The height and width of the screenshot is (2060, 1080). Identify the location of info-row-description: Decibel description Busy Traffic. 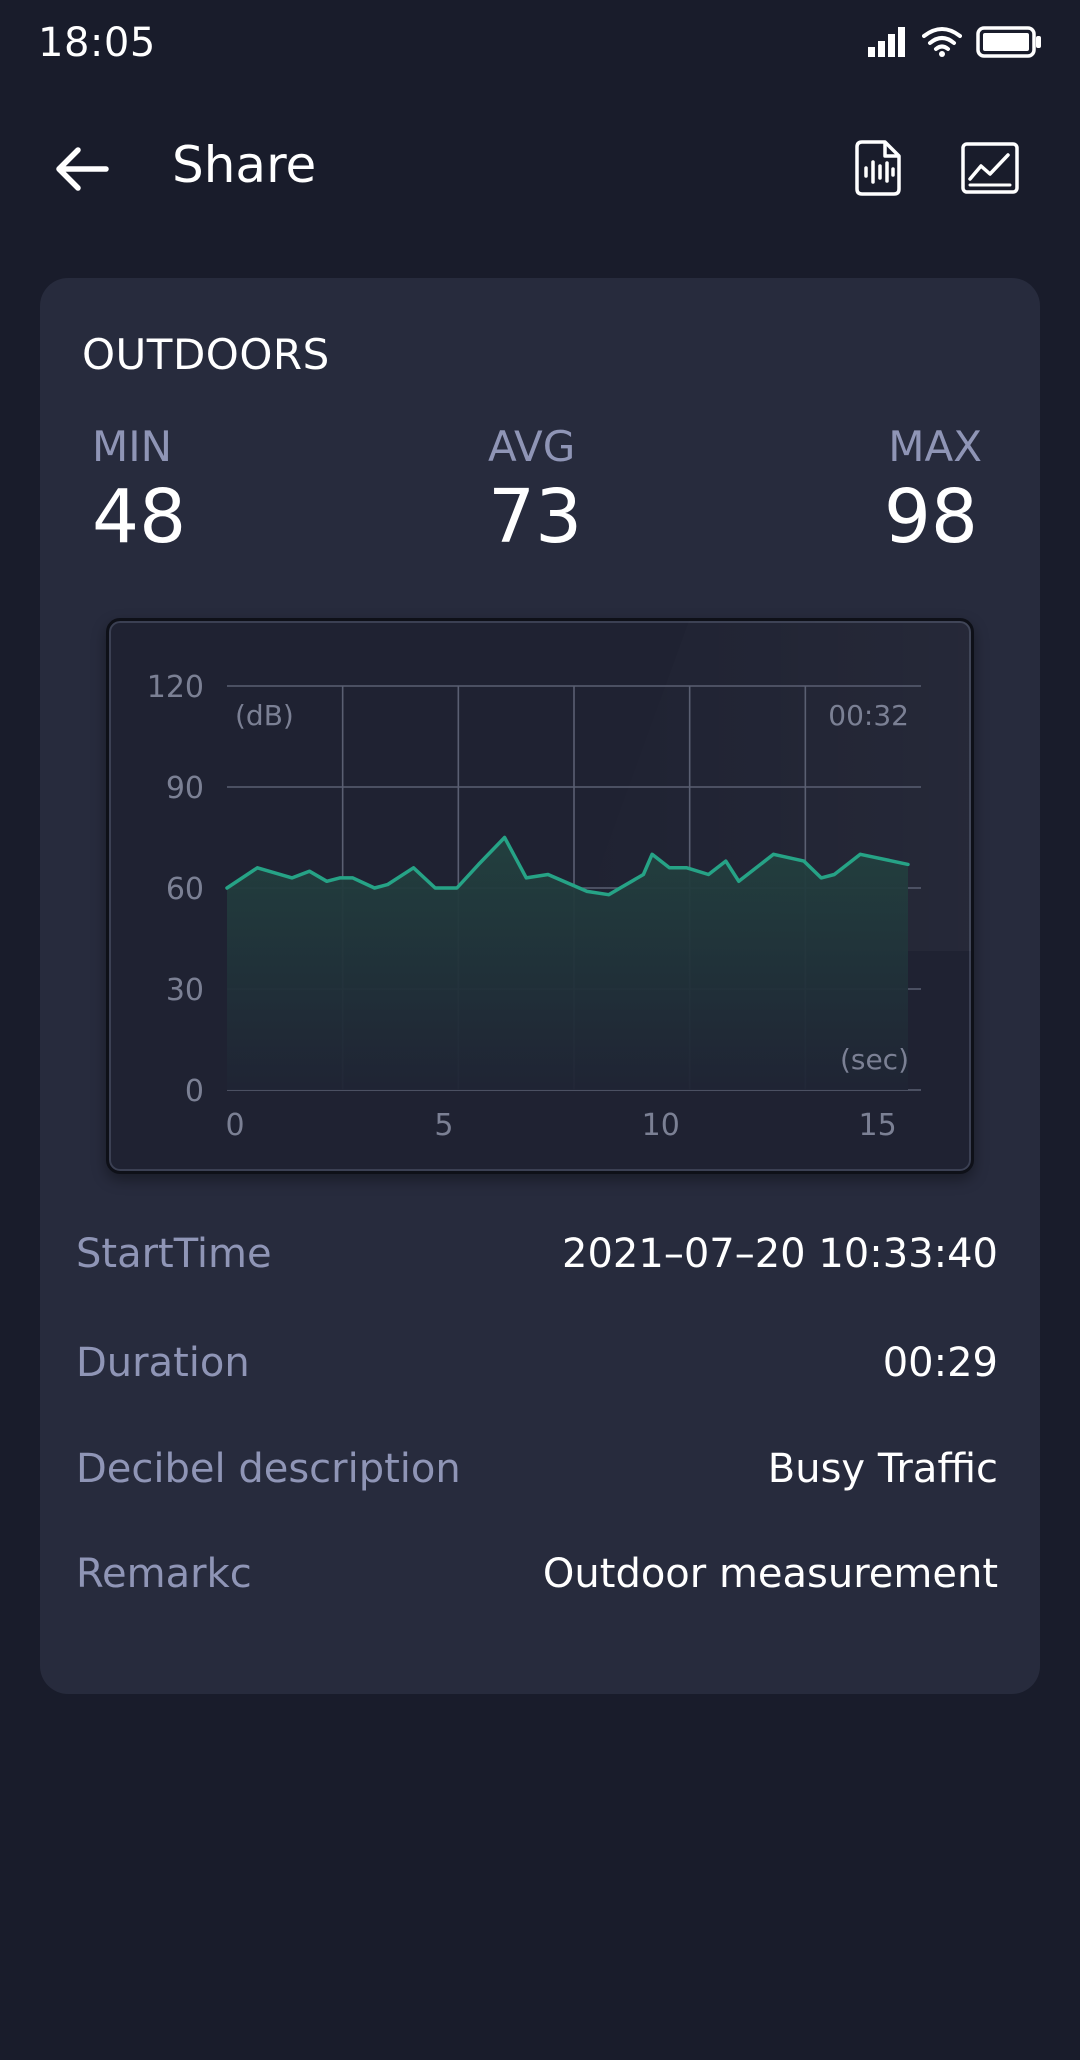
(537, 1476).